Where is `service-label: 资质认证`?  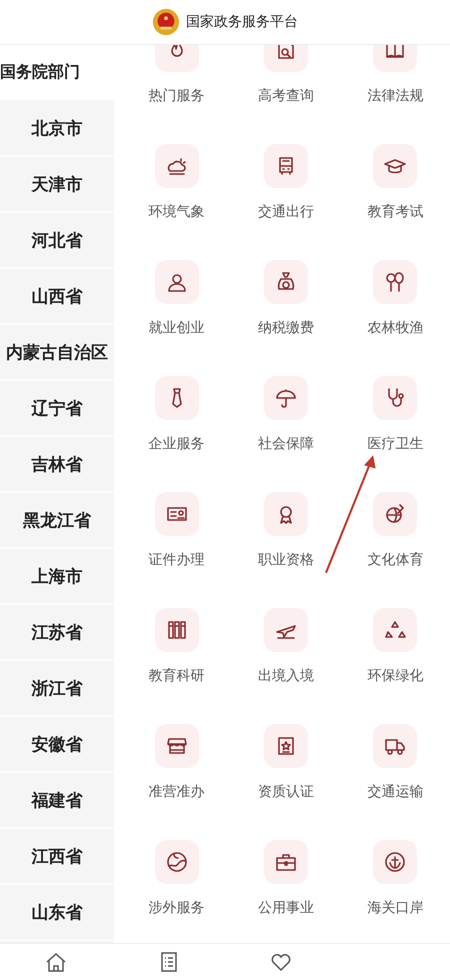 service-label: 资质认证 is located at coordinates (286, 792).